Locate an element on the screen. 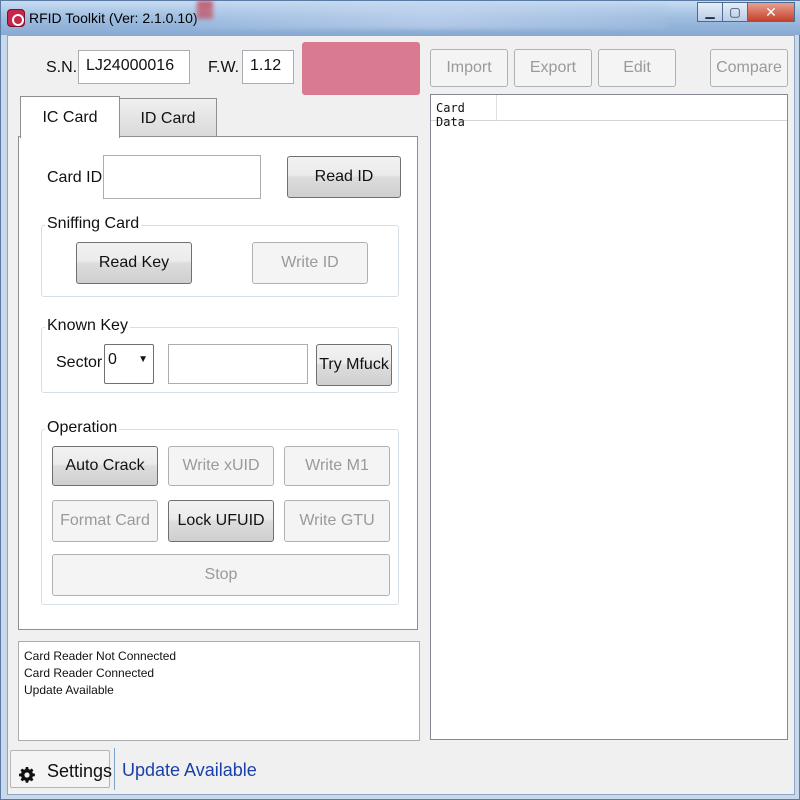  sector-value: 0 is located at coordinates (112, 359).